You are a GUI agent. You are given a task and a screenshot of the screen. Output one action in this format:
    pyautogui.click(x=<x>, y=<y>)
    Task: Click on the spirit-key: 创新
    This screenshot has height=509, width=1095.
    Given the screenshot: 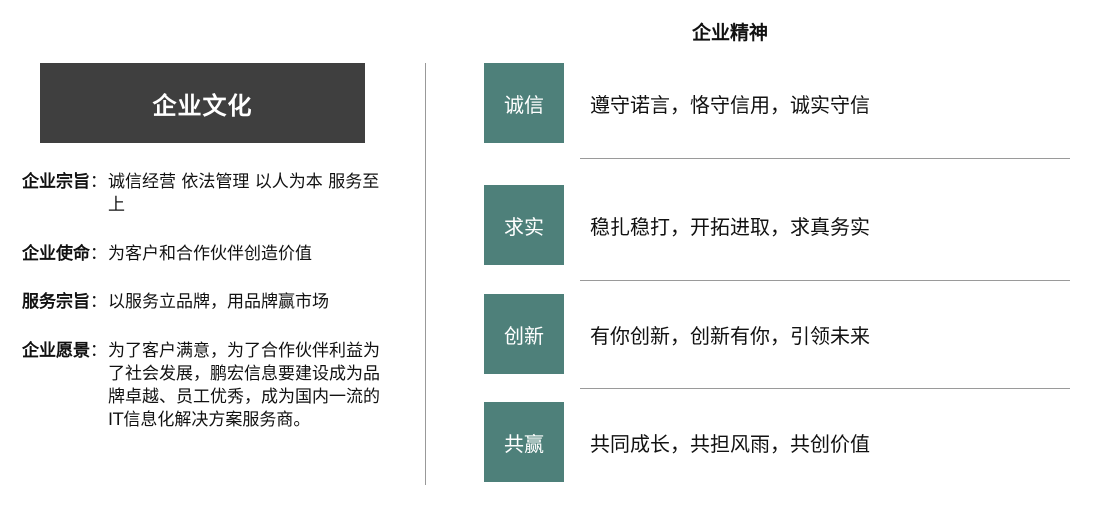 What is the action you would take?
    pyautogui.click(x=524, y=335)
    